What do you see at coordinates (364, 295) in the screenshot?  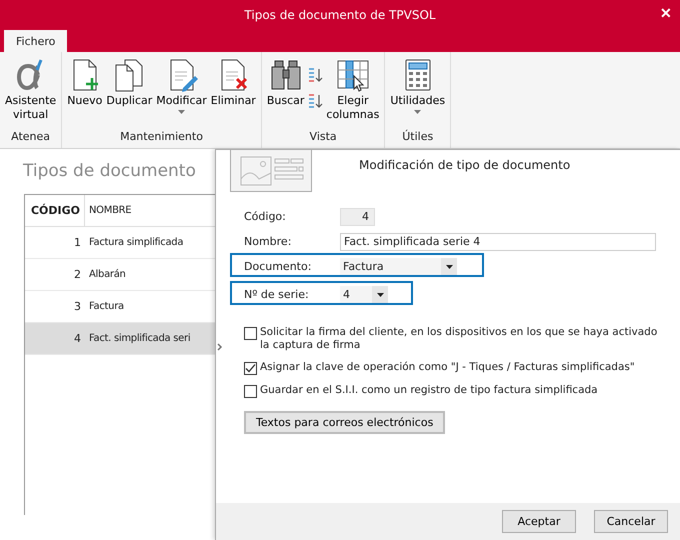 I see `dropdown-field: 4` at bounding box center [364, 295].